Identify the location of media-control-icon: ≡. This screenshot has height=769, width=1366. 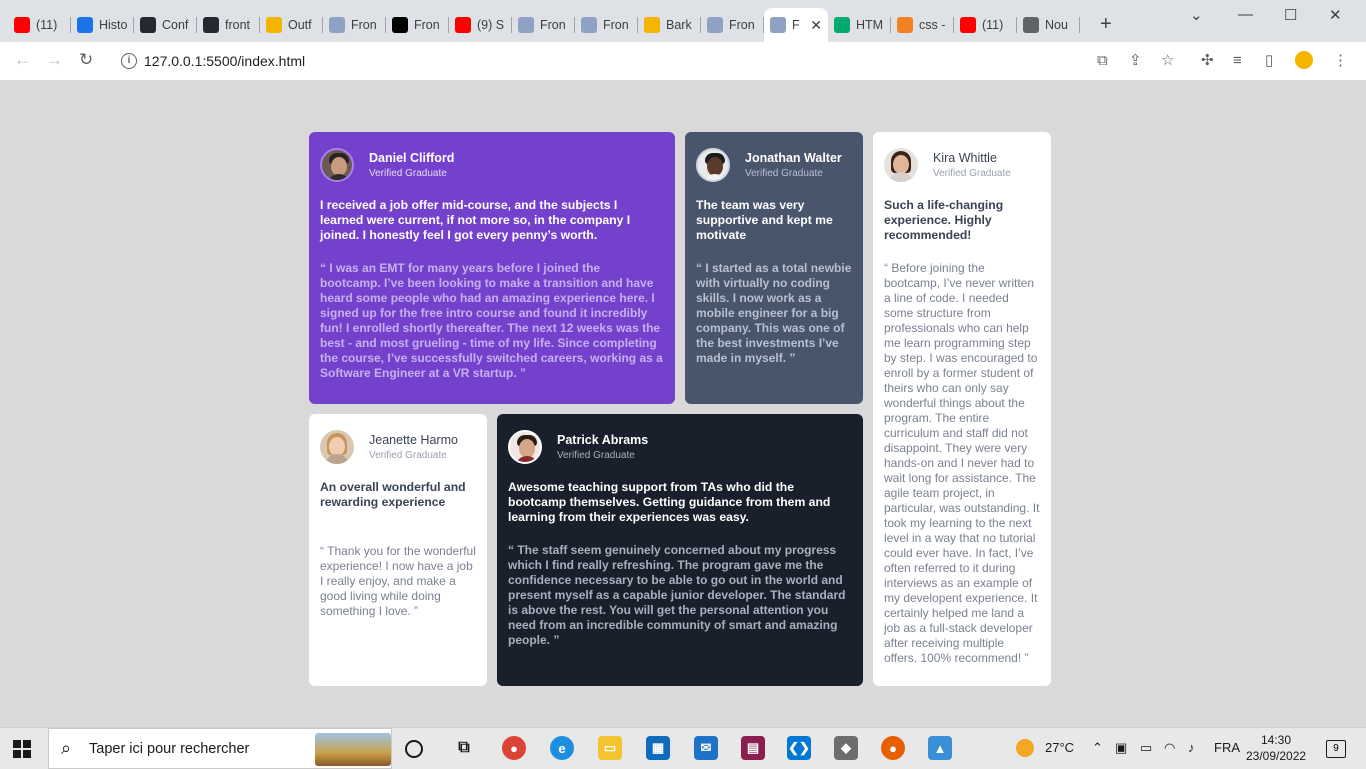
(1237, 61).